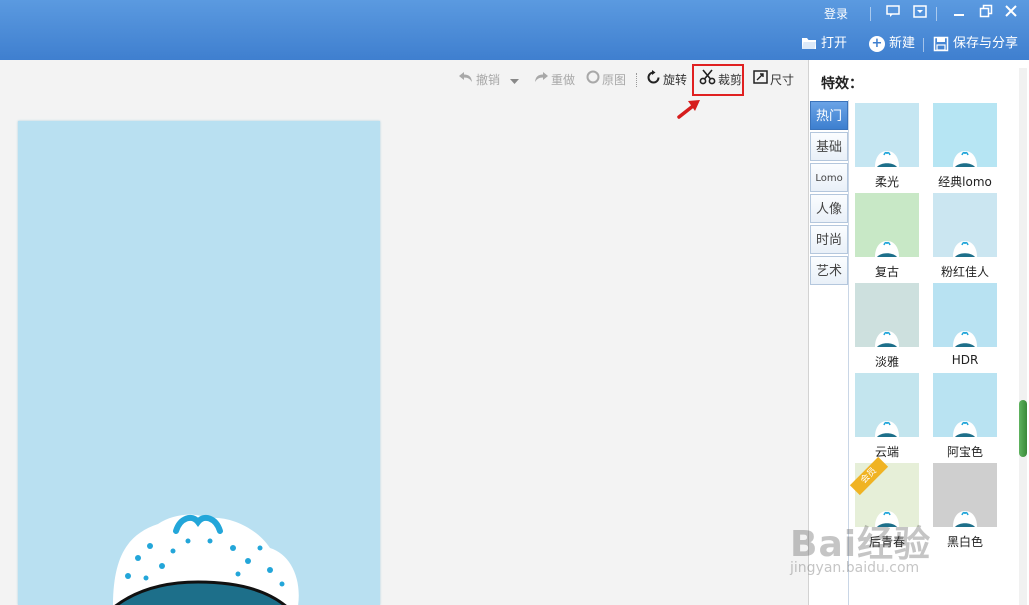  What do you see at coordinates (829, 115) in the screenshot?
I see `category-tab-hot: 热门` at bounding box center [829, 115].